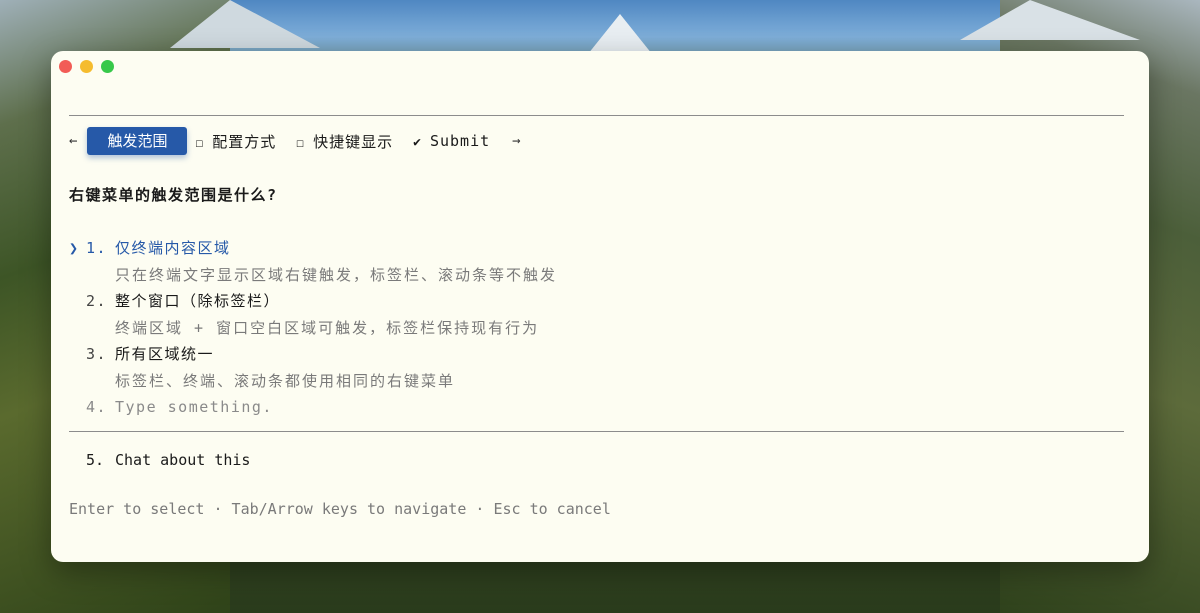  I want to click on option-number: 2., so click(97, 301).